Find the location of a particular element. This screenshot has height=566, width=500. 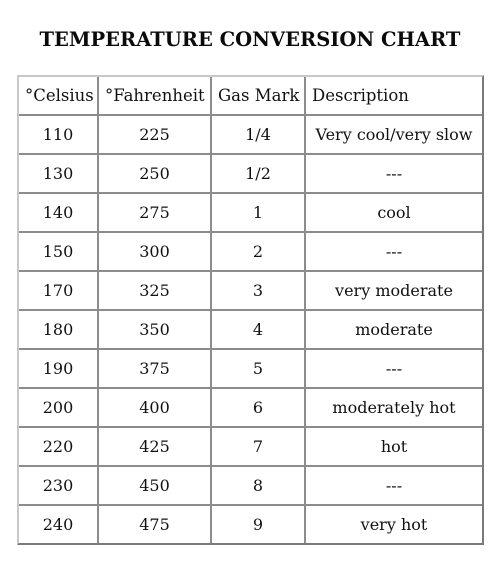

cell-fahrenheit: 225 is located at coordinates (155, 135).